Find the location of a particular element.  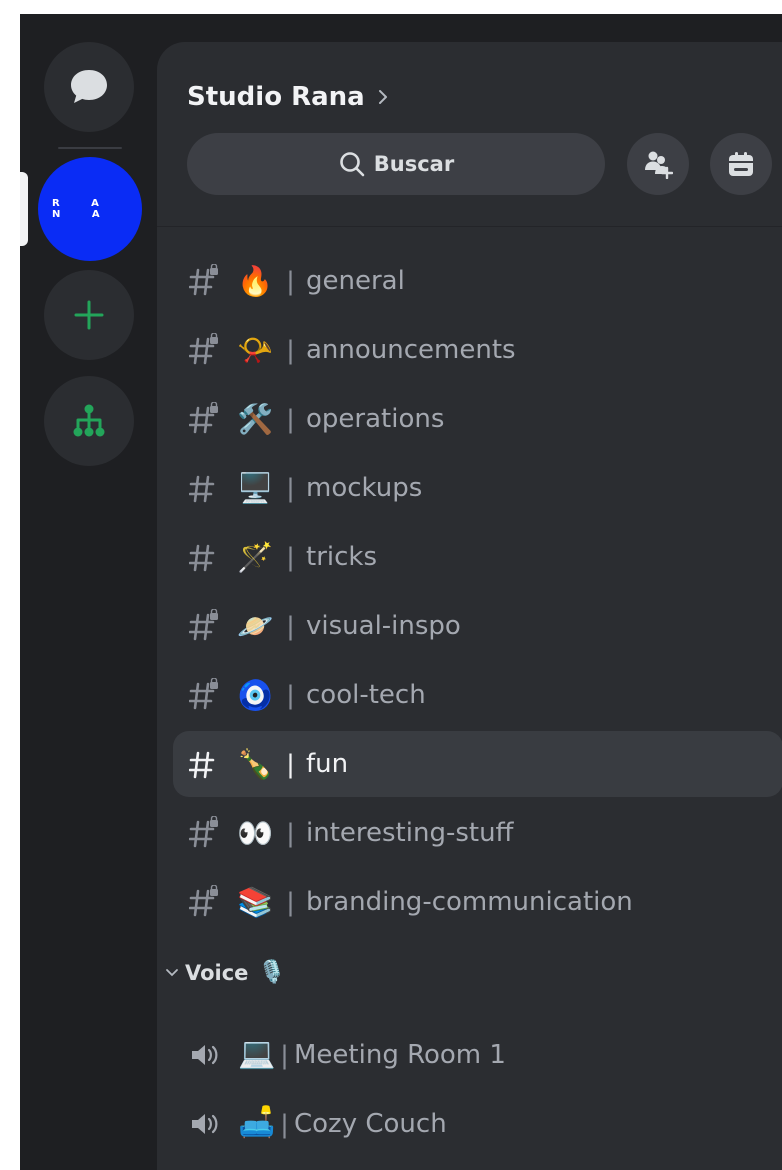

discover-servers-button is located at coordinates (89, 421).